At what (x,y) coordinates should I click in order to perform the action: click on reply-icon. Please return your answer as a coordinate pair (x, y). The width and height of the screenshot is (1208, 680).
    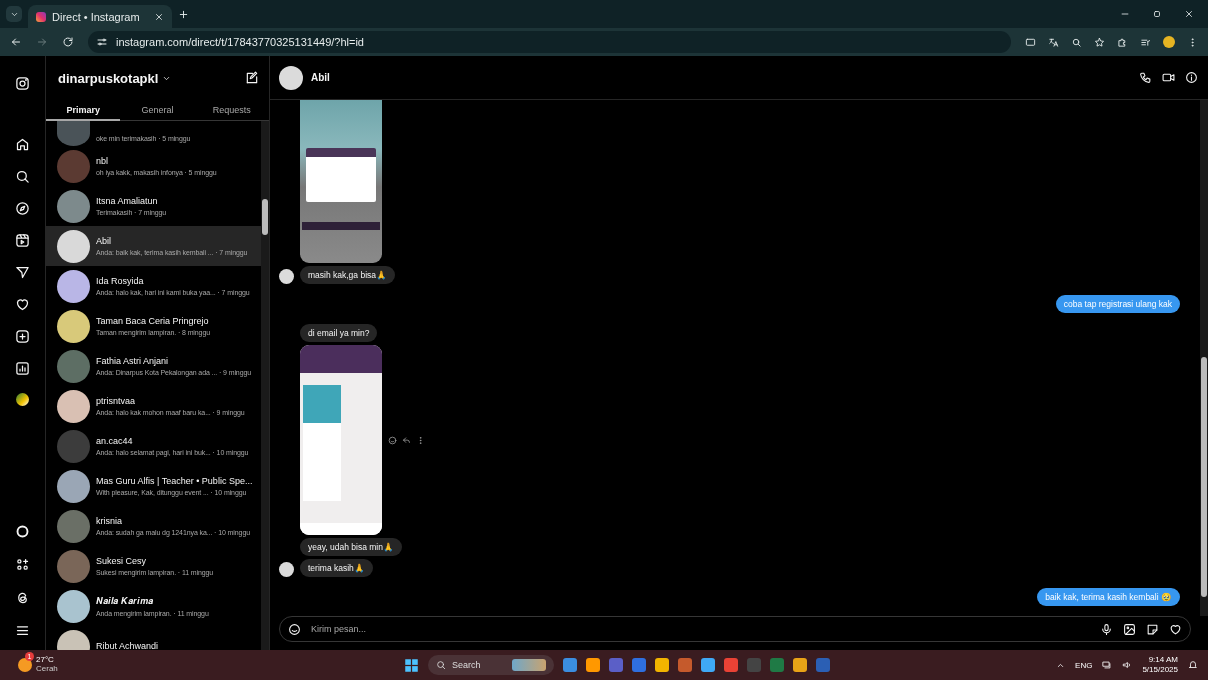
    Looking at the image, I should click on (406, 440).